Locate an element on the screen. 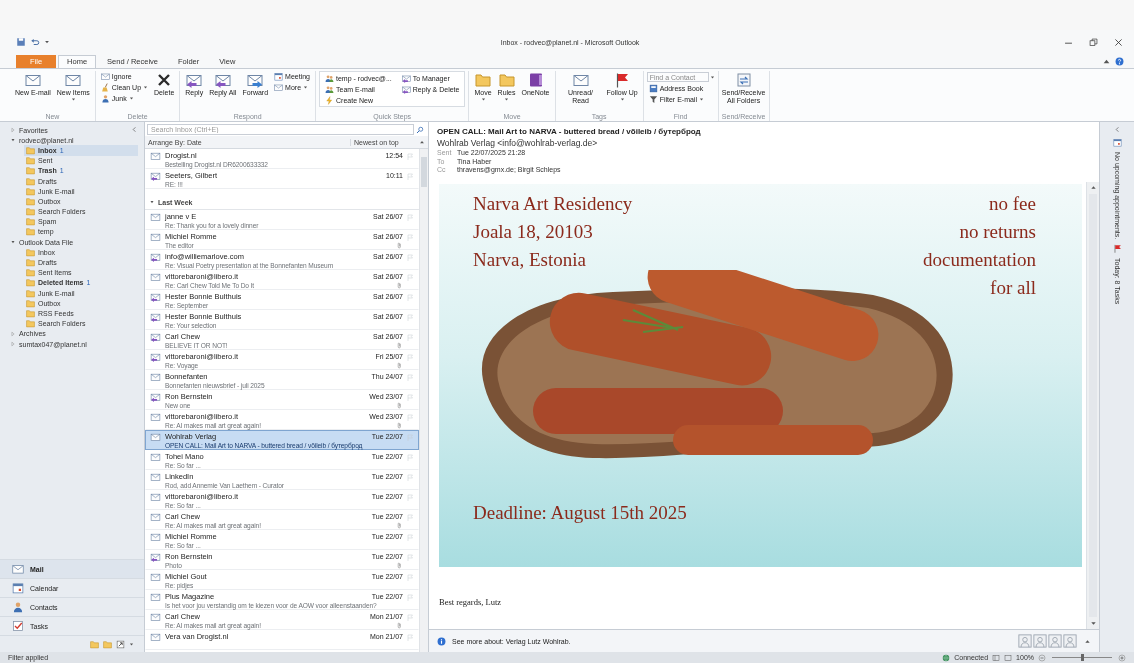  broom-icon is located at coordinates (105, 87).